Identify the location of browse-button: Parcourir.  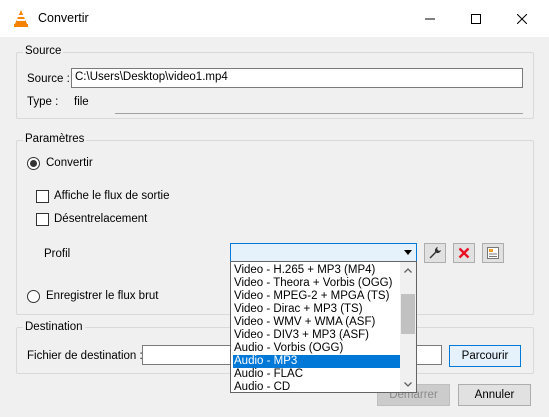
(485, 356).